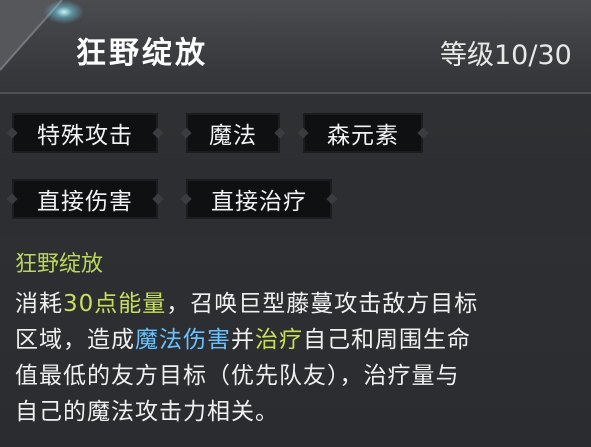 The image size is (591, 447). I want to click on description-line-3: 值最低的友方目标（优先队友），治疗量与, so click(237, 376).